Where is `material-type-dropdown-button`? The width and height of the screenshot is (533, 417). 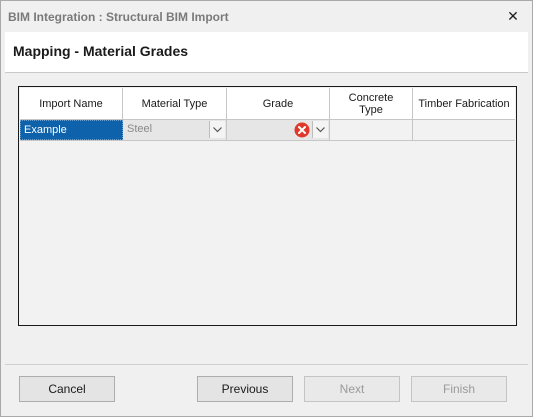 material-type-dropdown-button is located at coordinates (217, 129).